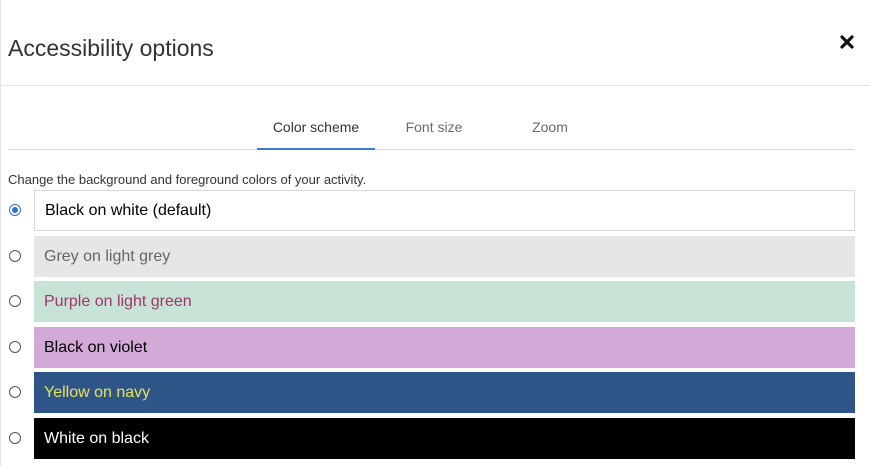 This screenshot has height=466, width=870. I want to click on option-purple-on-light-green: Purple on light green, so click(435, 301).